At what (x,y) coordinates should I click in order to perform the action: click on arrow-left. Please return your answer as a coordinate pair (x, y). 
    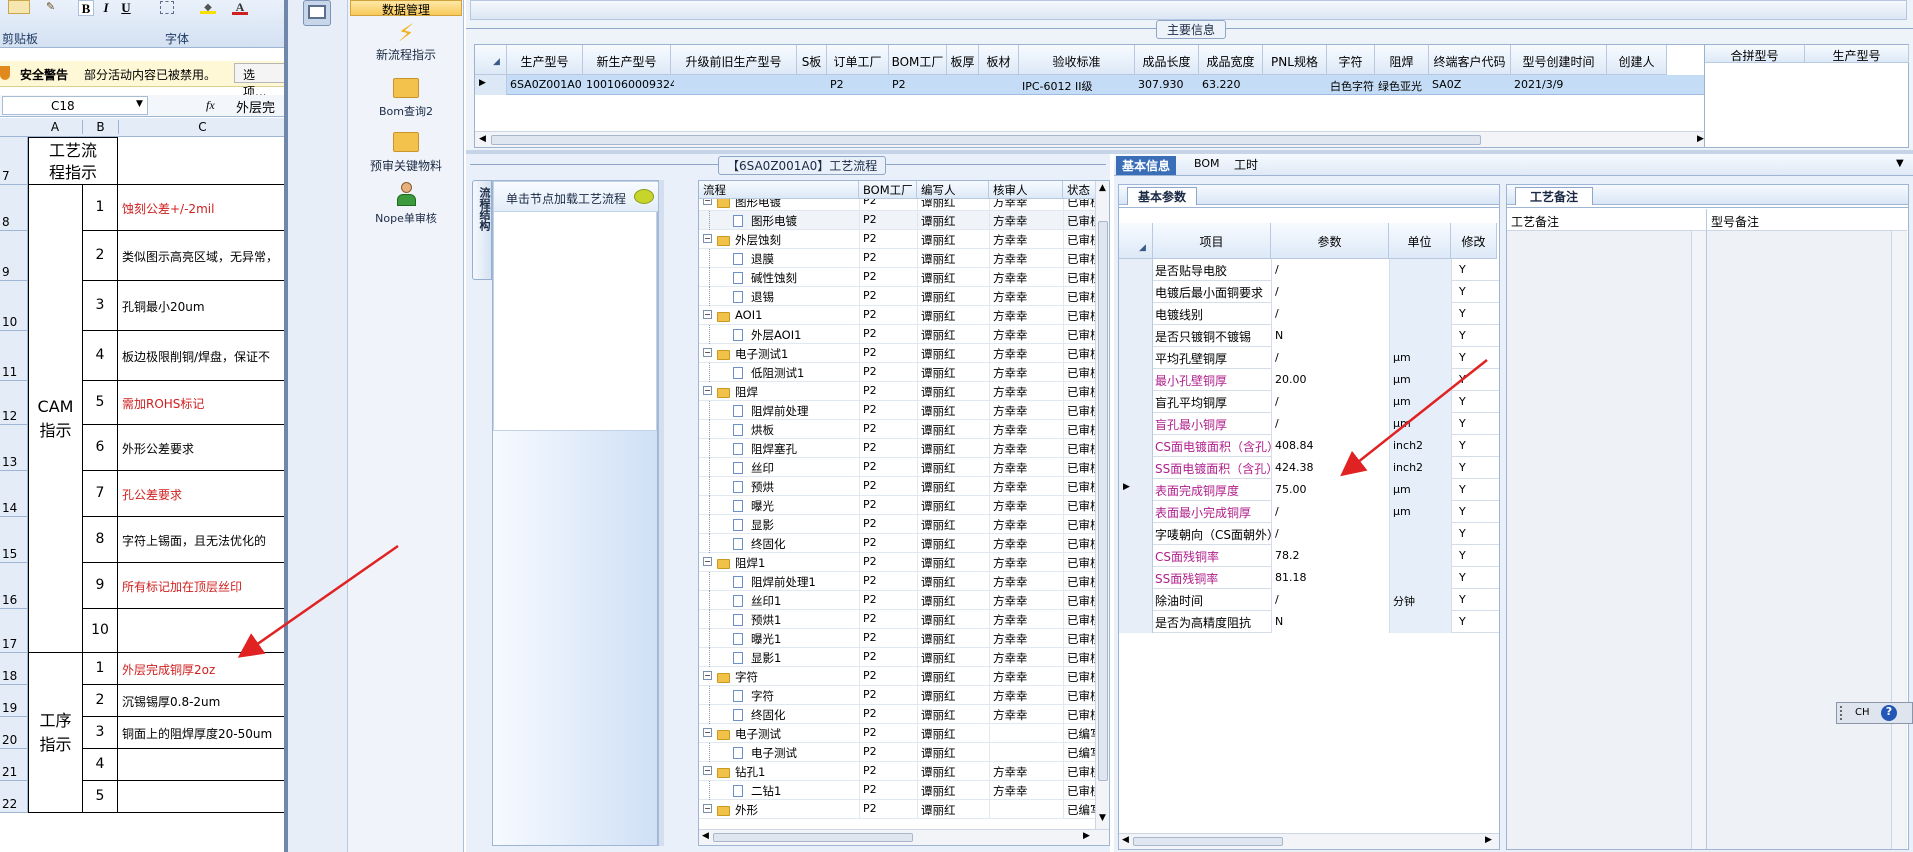
    Looking at the image, I should click on (318, 601).